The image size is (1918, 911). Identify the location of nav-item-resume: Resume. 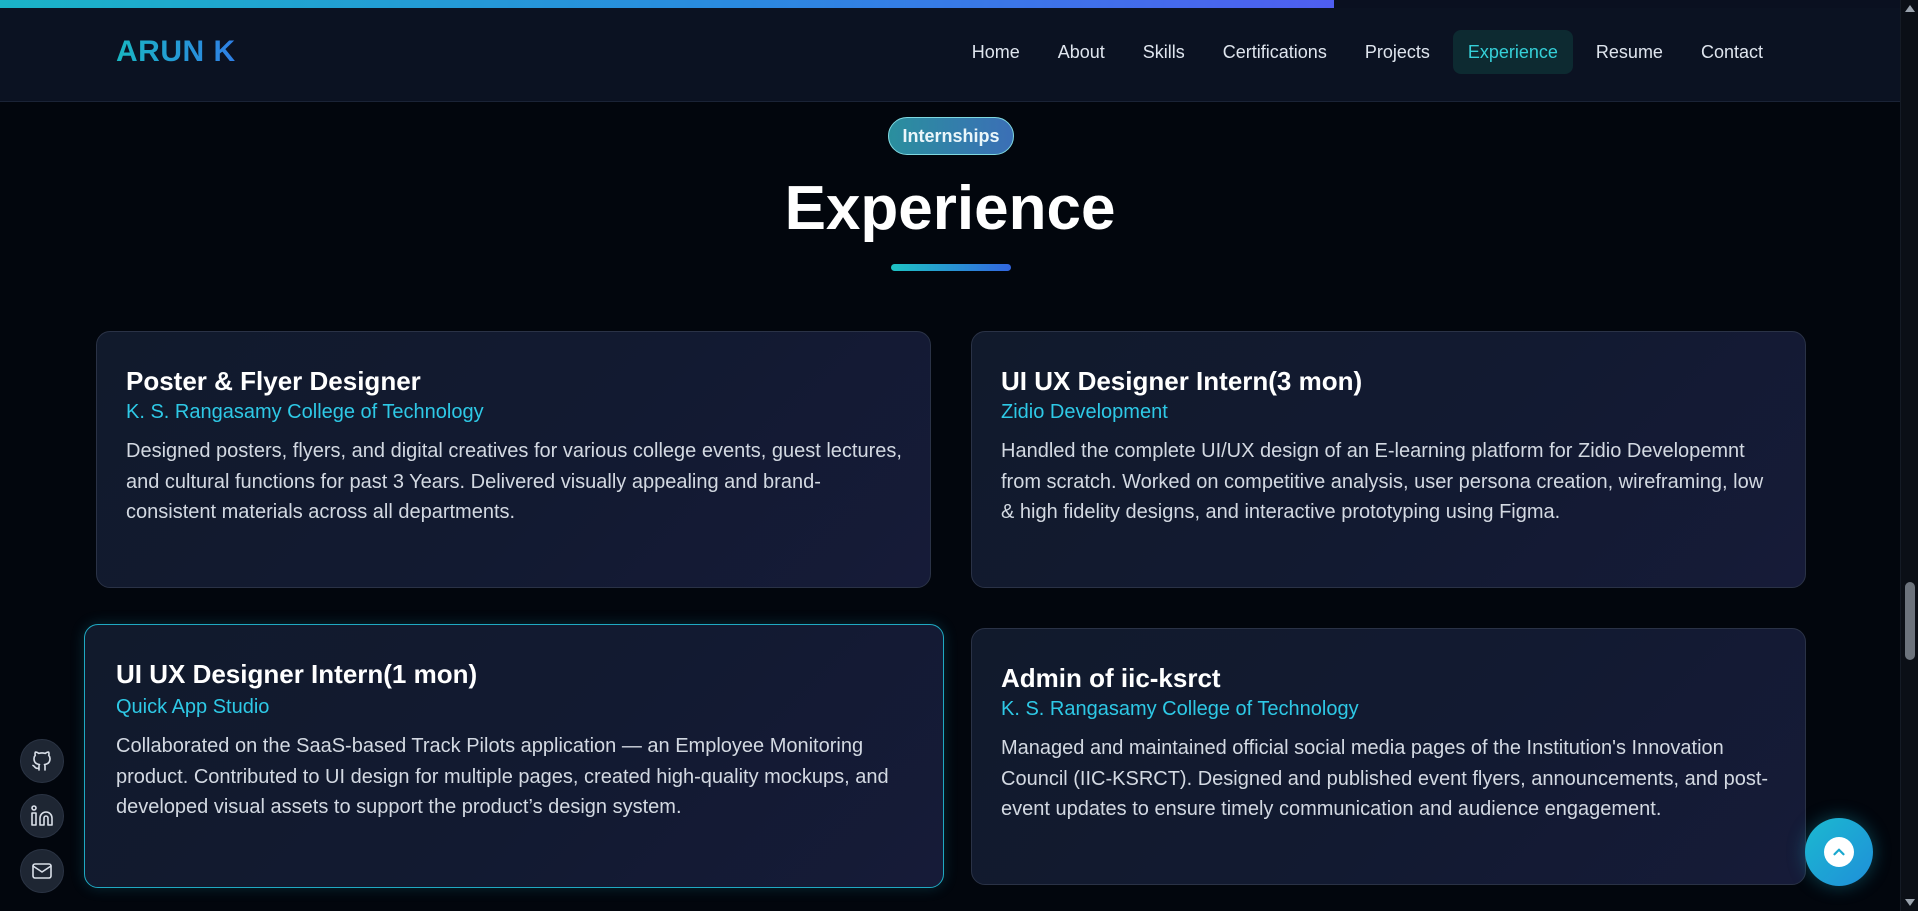
(1629, 52).